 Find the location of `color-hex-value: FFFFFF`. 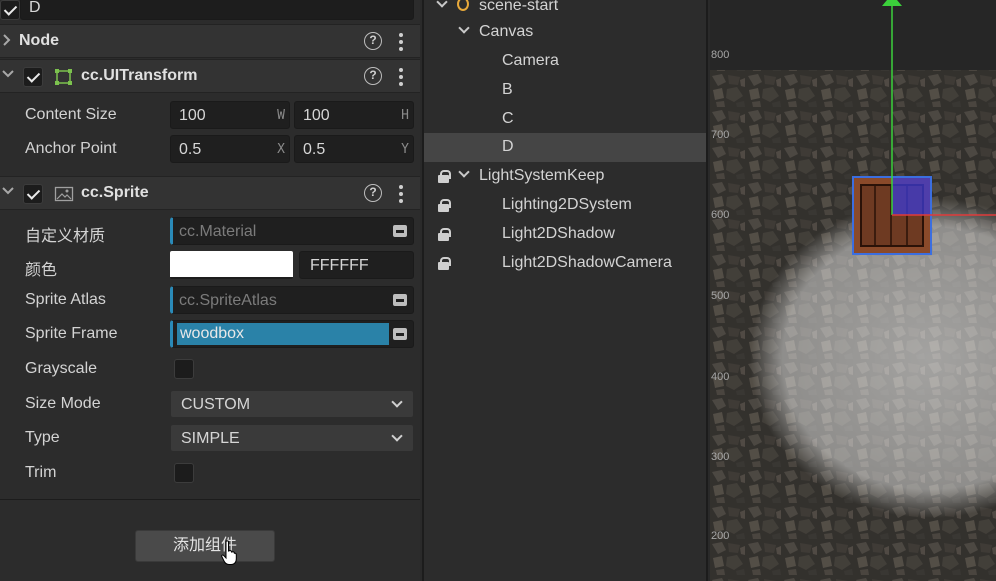

color-hex-value: FFFFFF is located at coordinates (339, 265).